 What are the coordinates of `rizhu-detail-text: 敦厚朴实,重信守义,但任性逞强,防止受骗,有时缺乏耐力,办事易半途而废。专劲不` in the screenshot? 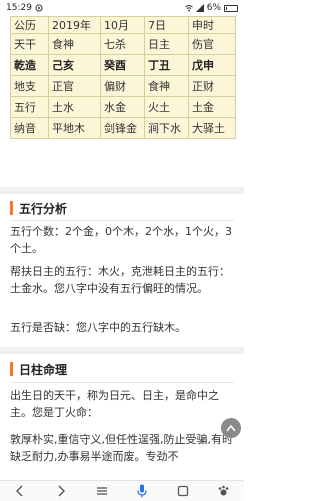 It's located at (121, 448).